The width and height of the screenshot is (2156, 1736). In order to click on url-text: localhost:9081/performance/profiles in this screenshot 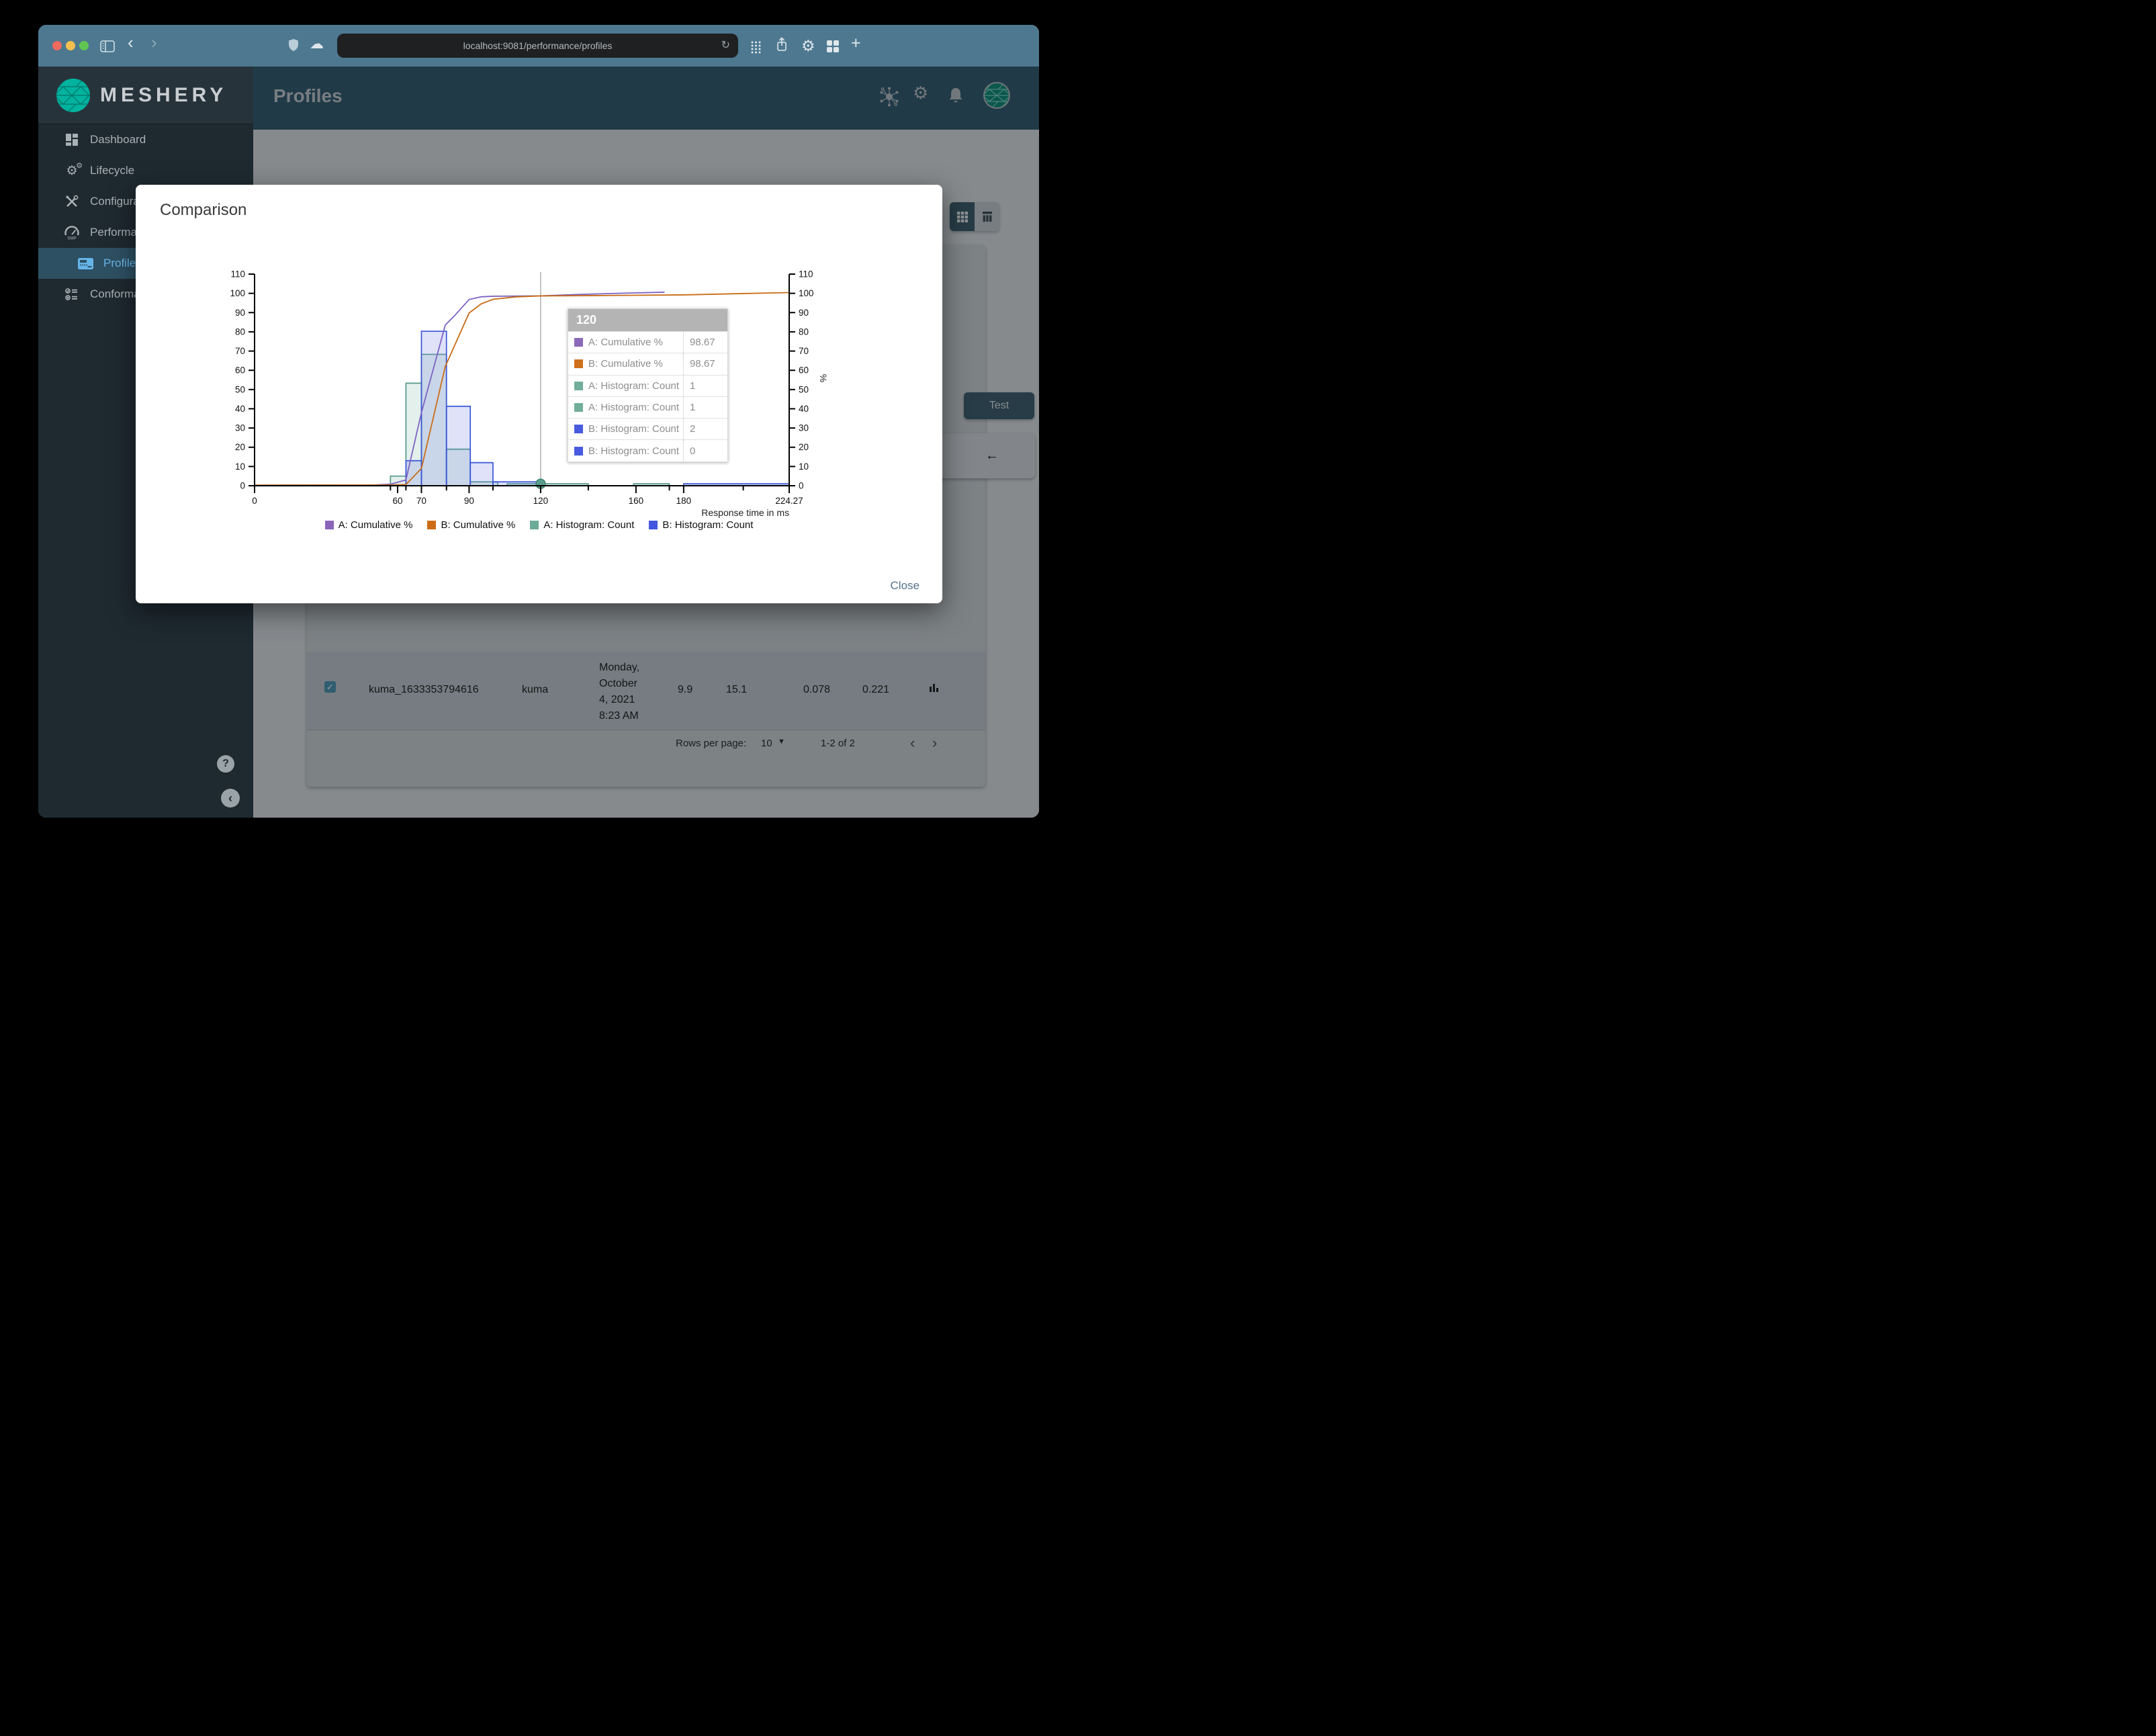, I will do `click(538, 46)`.